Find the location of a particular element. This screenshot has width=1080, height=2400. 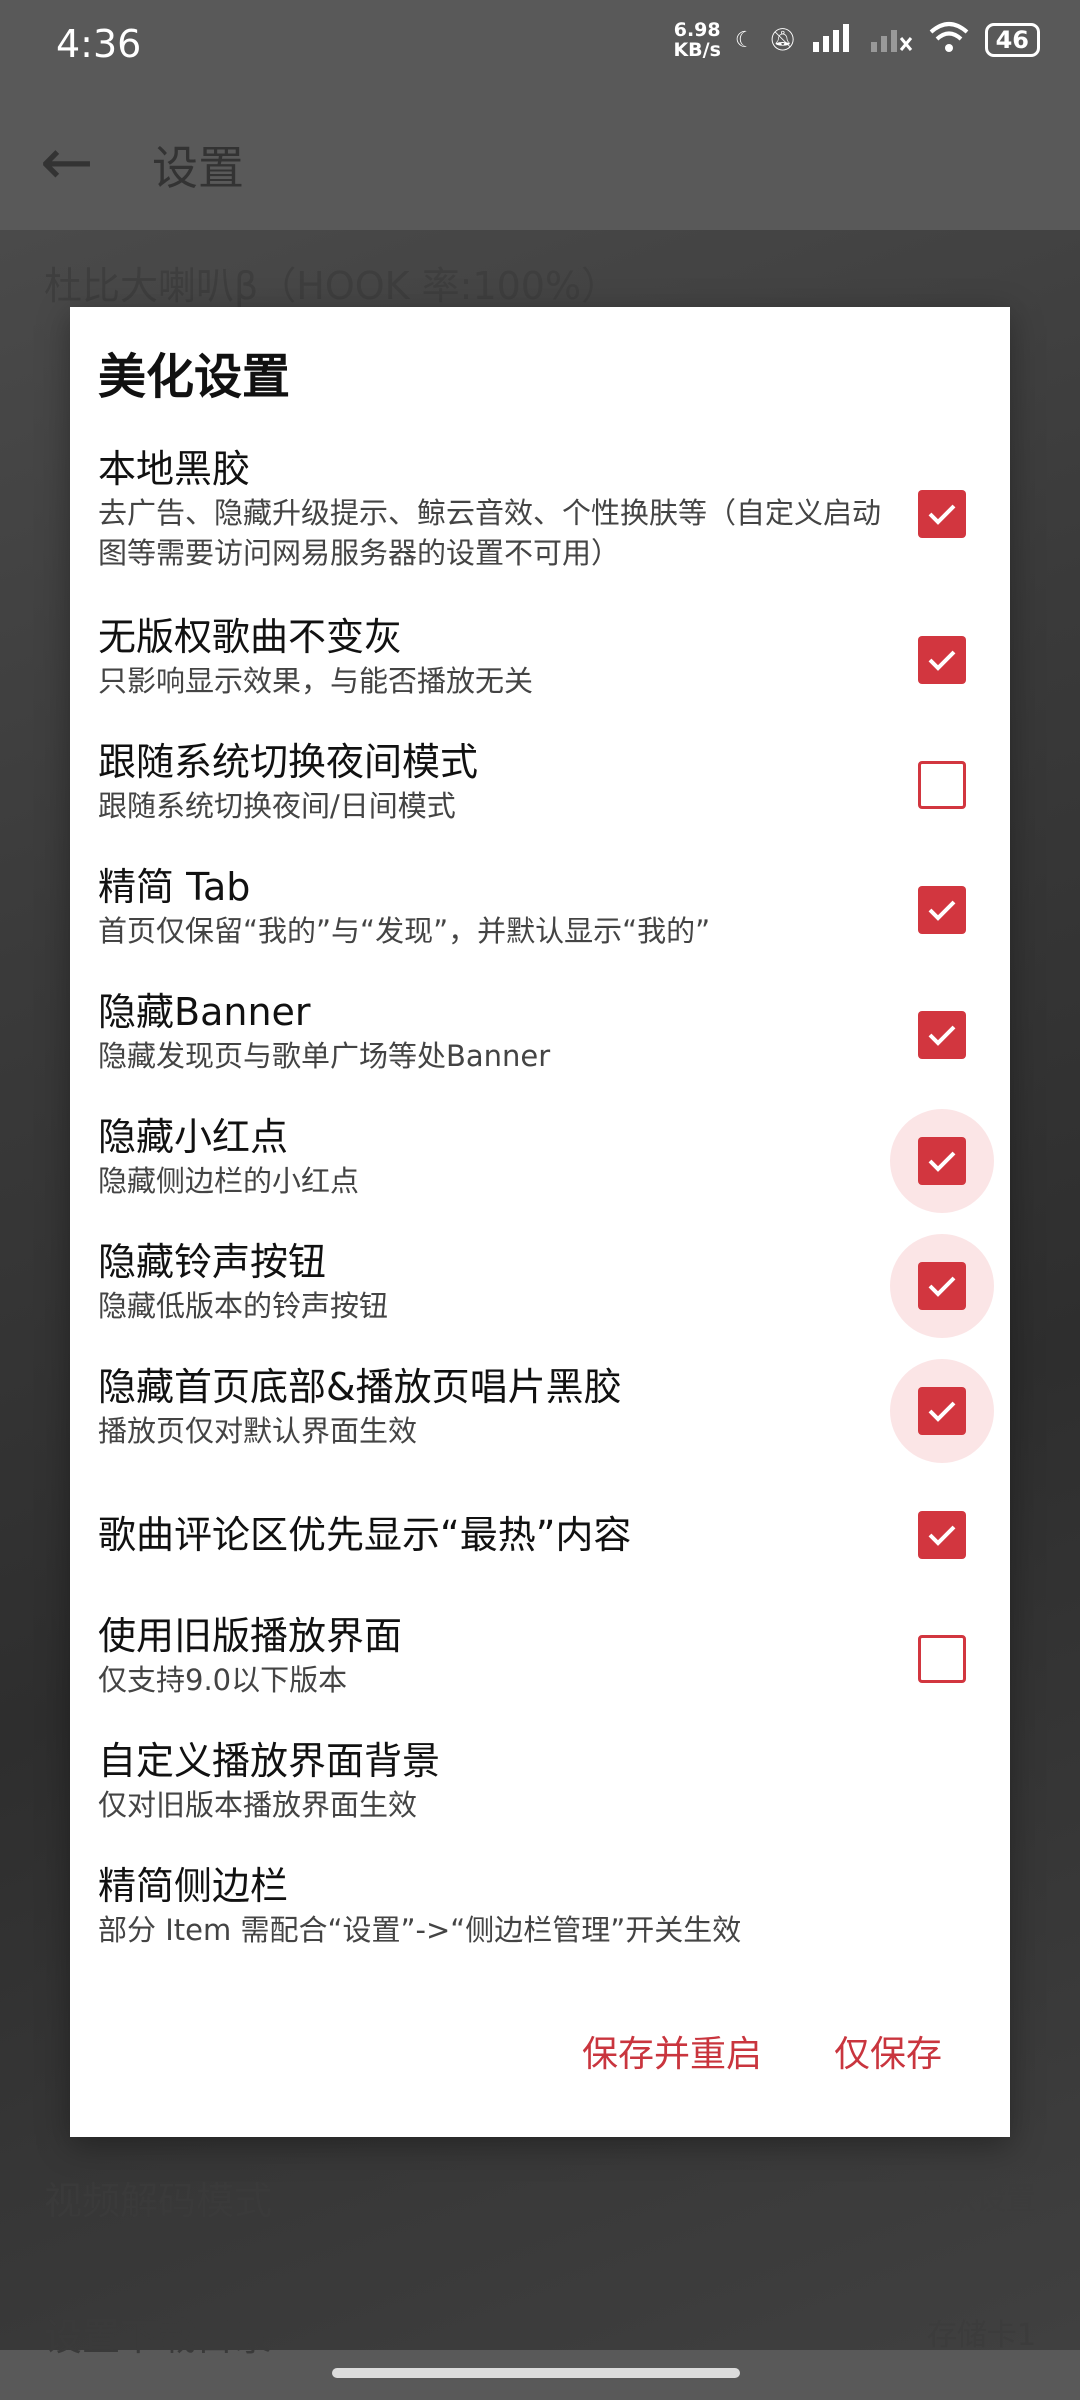

checkbox-no-gray-songs is located at coordinates (942, 660).